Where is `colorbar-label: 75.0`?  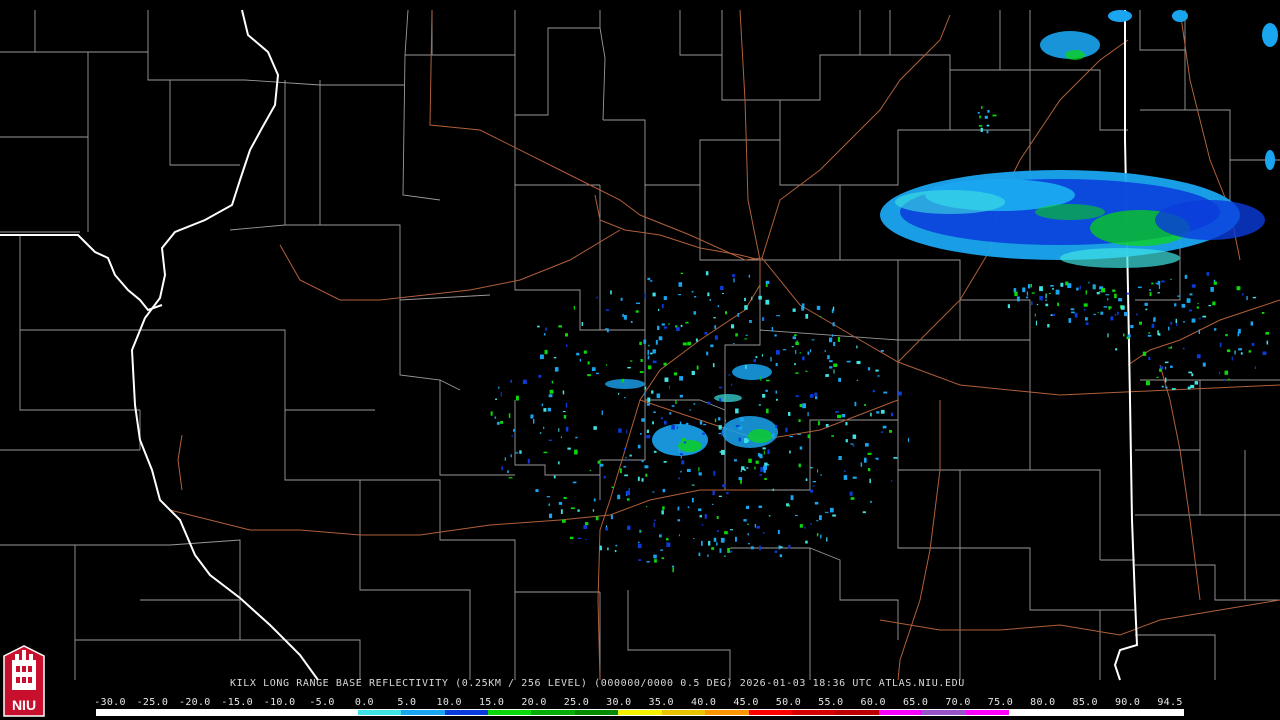 colorbar-label: 75.0 is located at coordinates (1000, 702).